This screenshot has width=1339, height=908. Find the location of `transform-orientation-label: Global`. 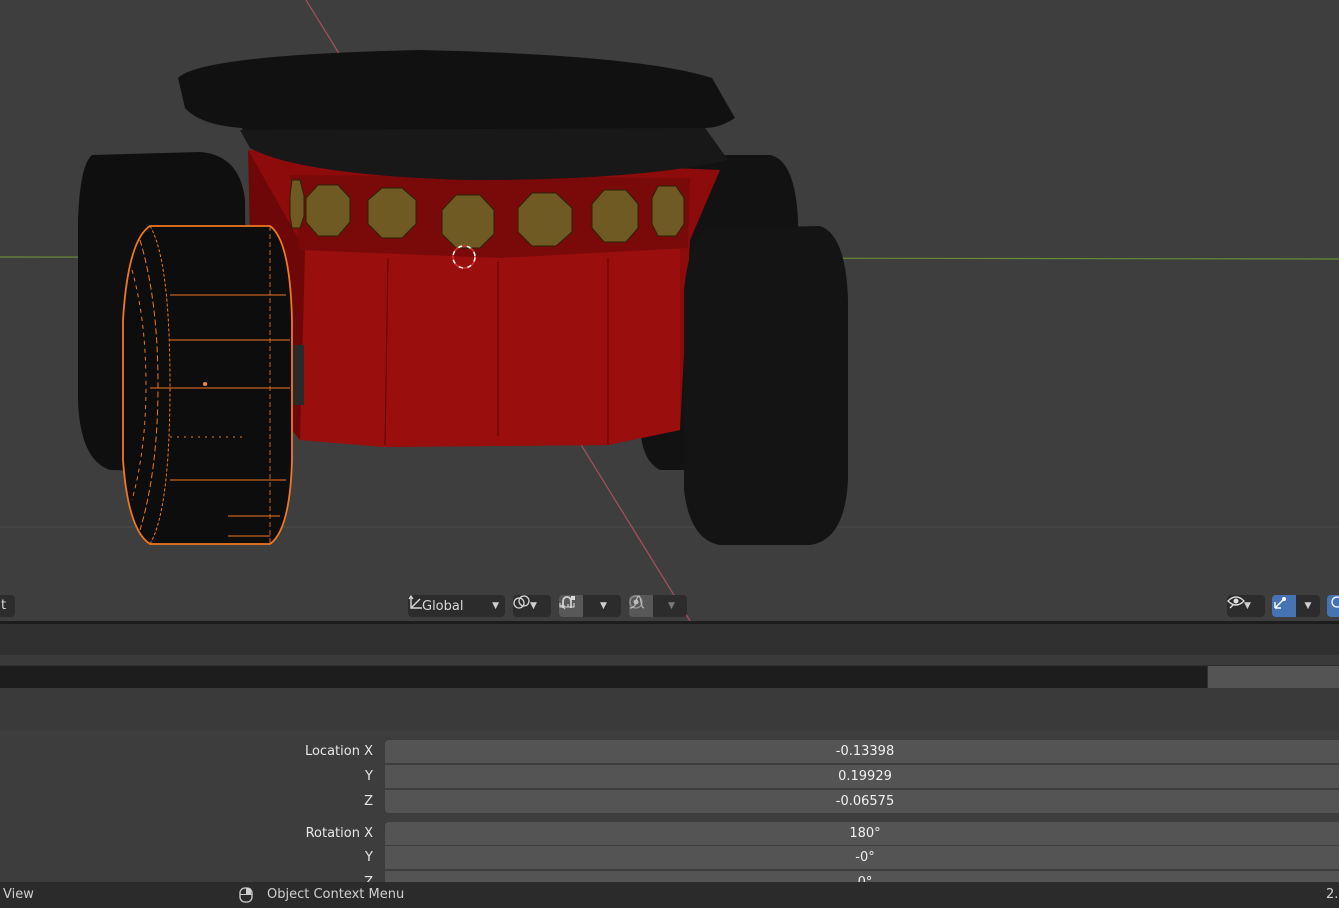

transform-orientation-label: Global is located at coordinates (443, 606).